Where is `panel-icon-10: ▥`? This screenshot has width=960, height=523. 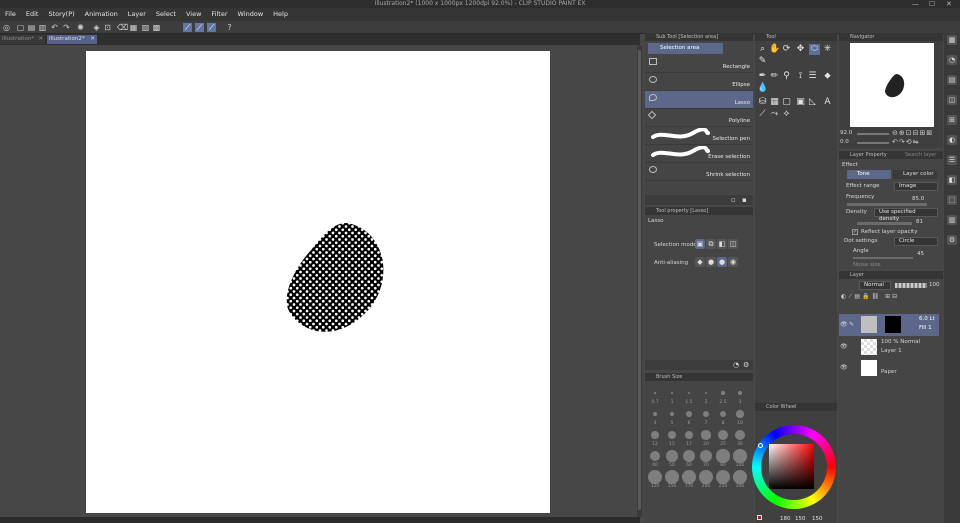 panel-icon-10: ▥ is located at coordinates (952, 220).